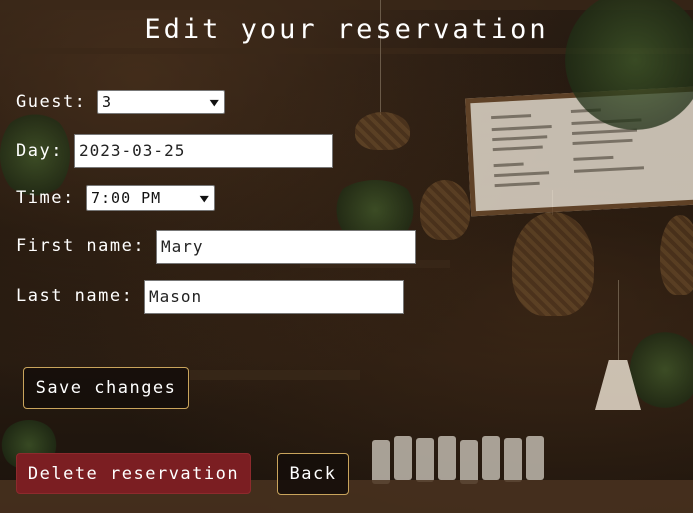 Image resolution: width=693 pixels, height=513 pixels. Describe the element at coordinates (203, 151) in the screenshot. I see `day-input: 2023-03-25` at that location.